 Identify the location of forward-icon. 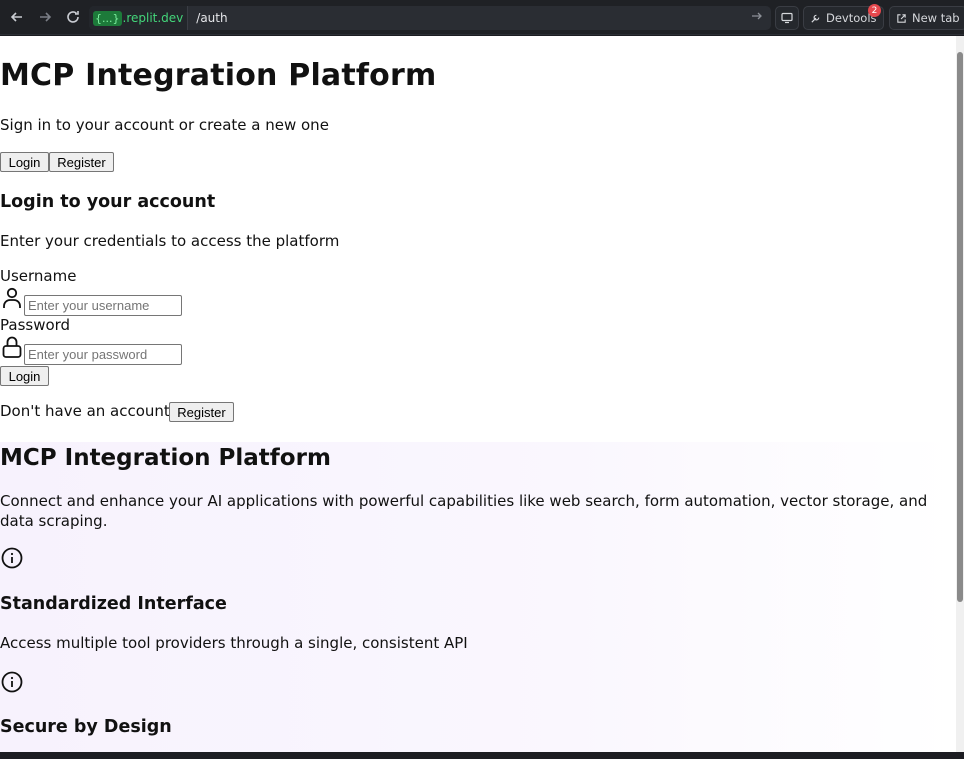
(45, 17).